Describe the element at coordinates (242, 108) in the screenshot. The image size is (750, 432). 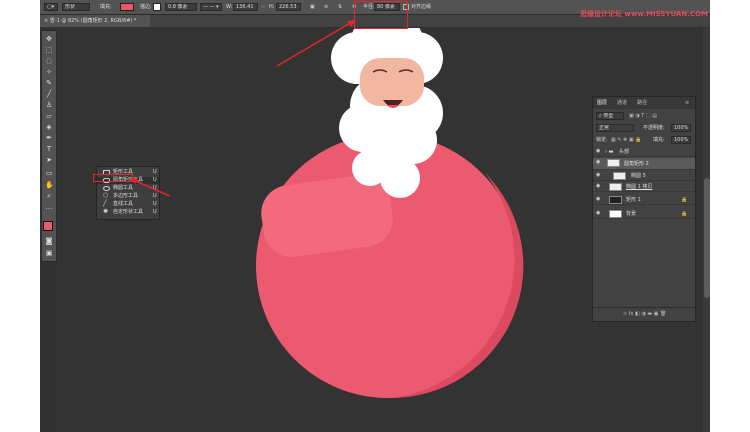
I see `annotation-arrows` at that location.